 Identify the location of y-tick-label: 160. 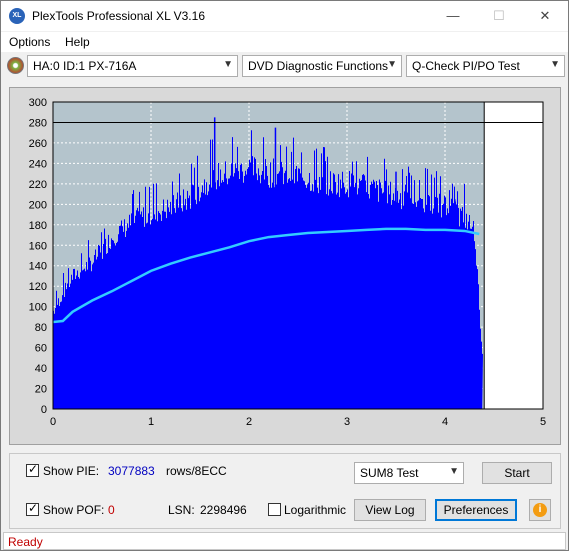
(38, 246).